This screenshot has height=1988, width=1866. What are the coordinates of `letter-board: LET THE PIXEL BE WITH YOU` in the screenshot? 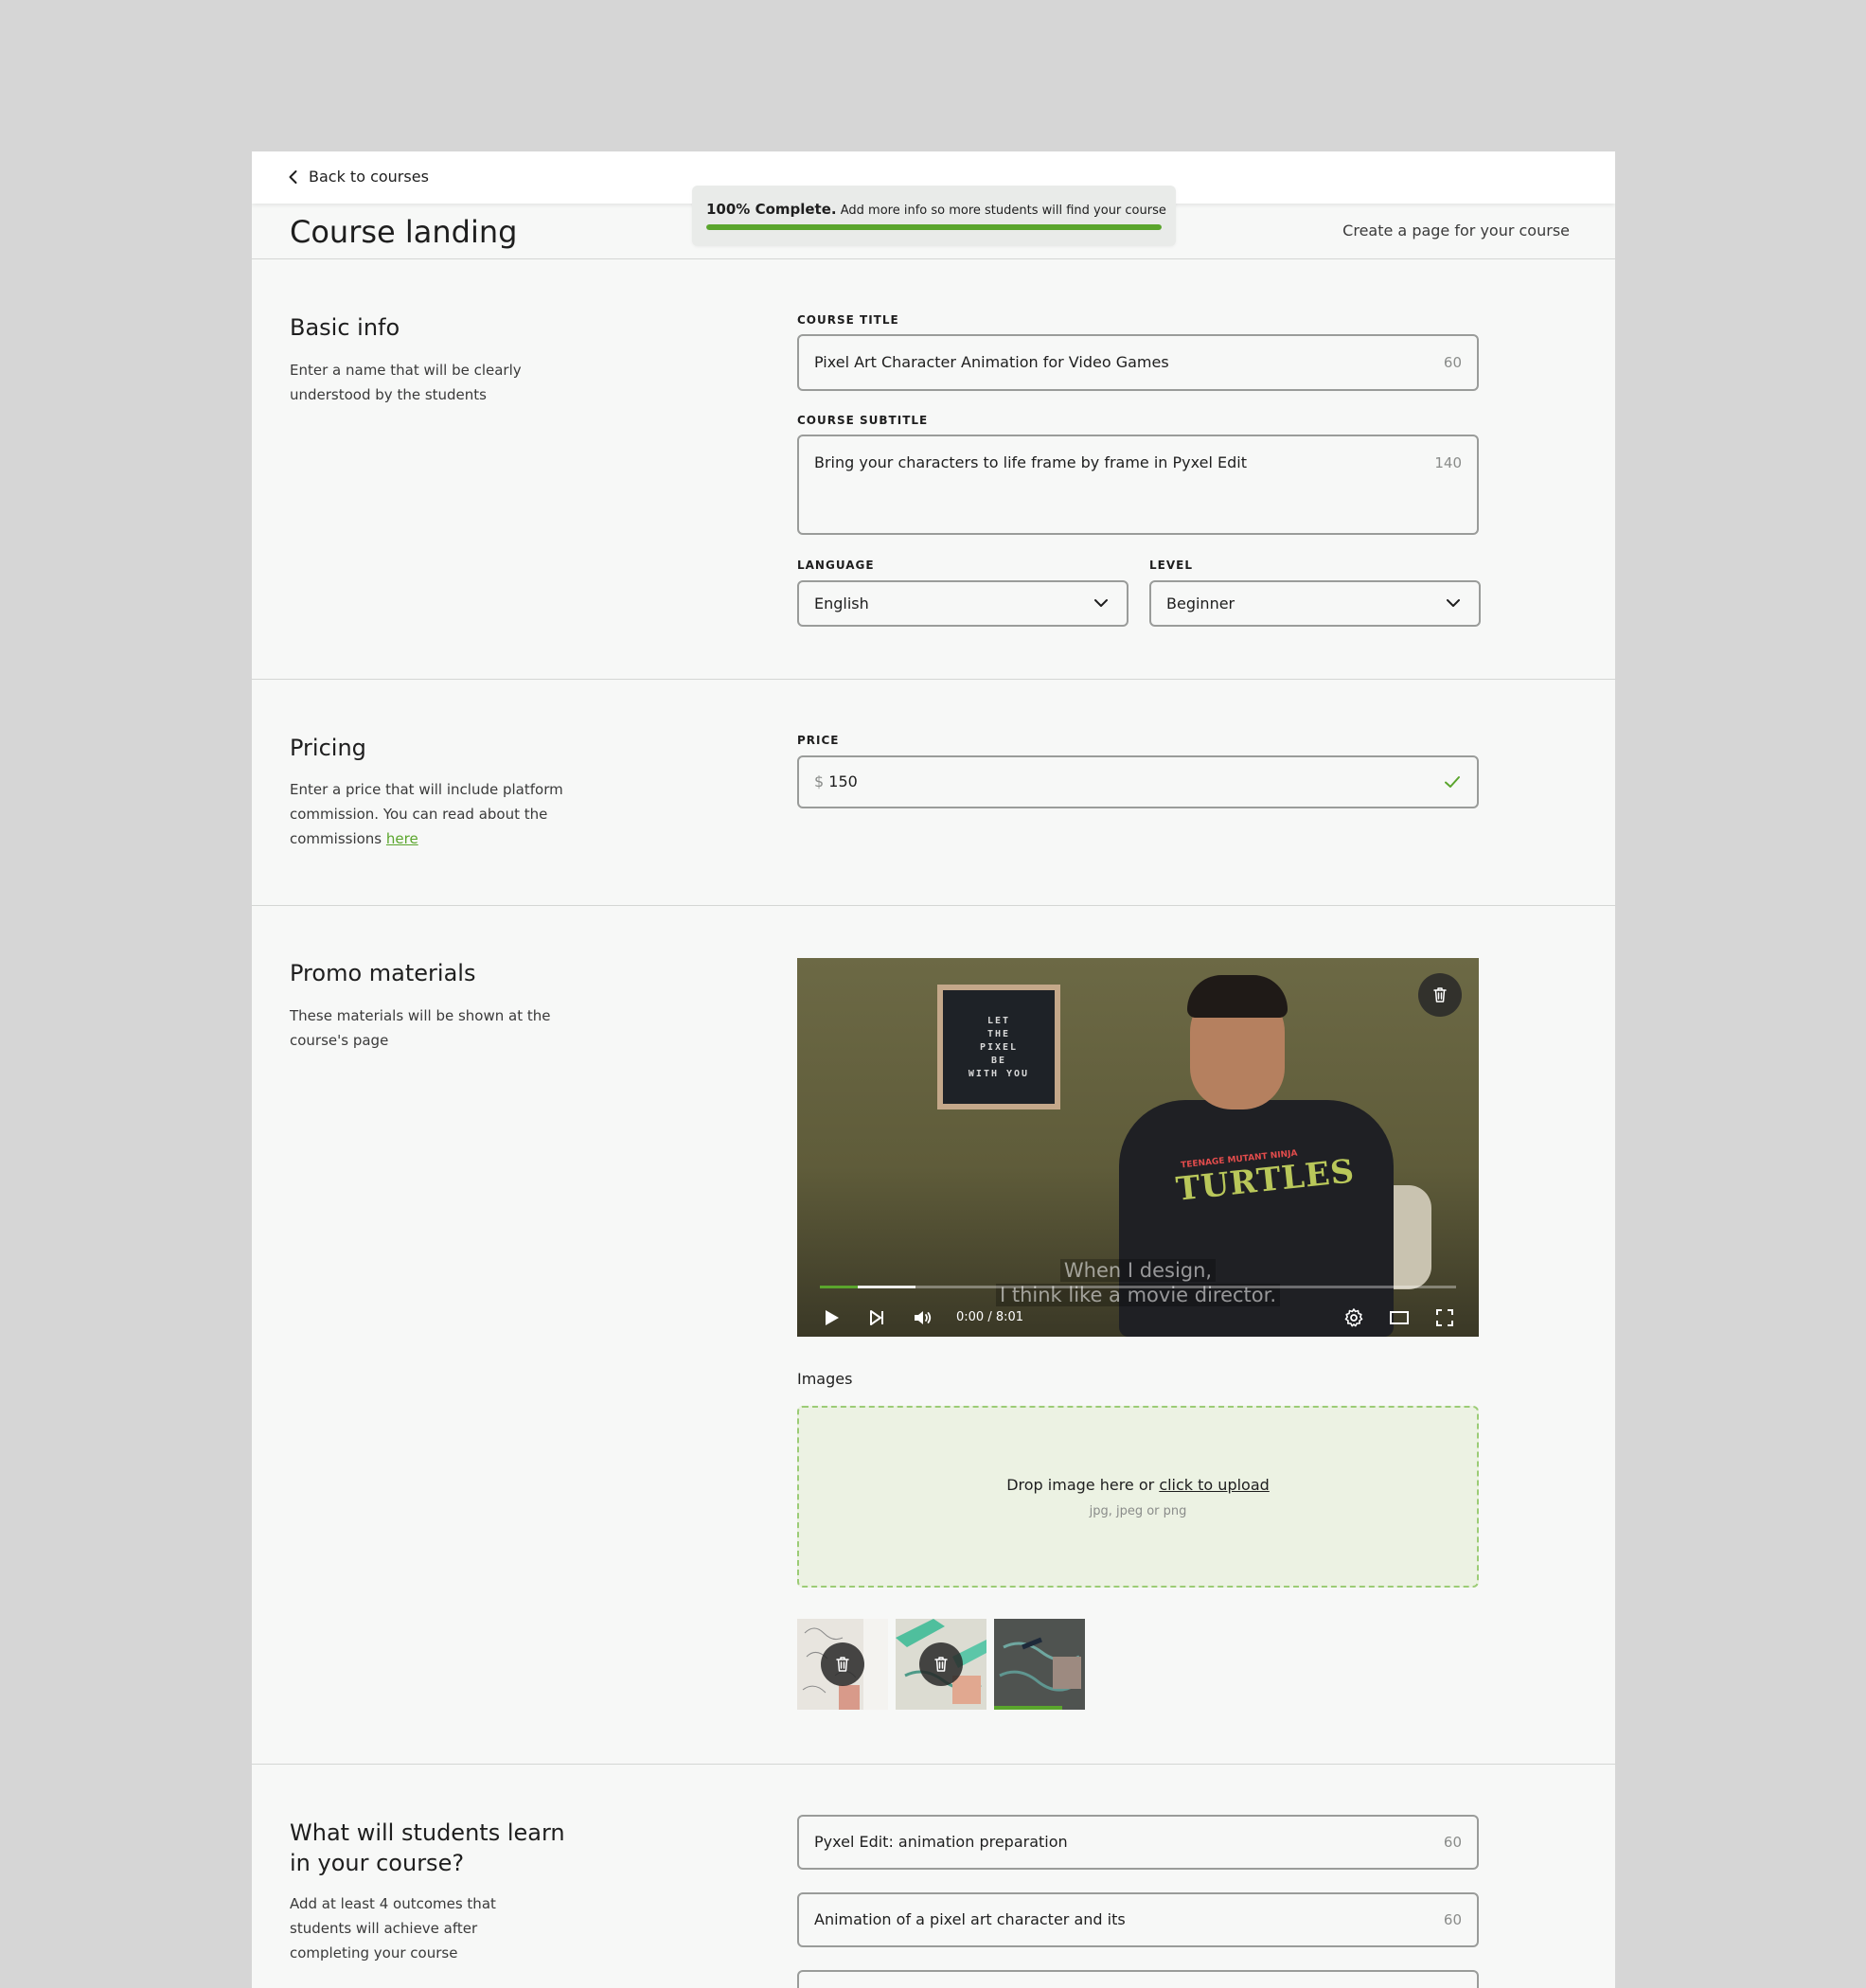 It's located at (998, 1047).